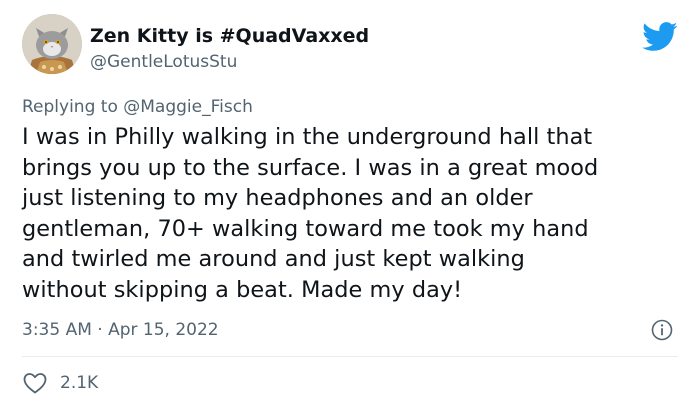  Describe the element at coordinates (120, 330) in the screenshot. I see `tweet-timestamp: 3:35 AM · Apr 15, 2022` at that location.